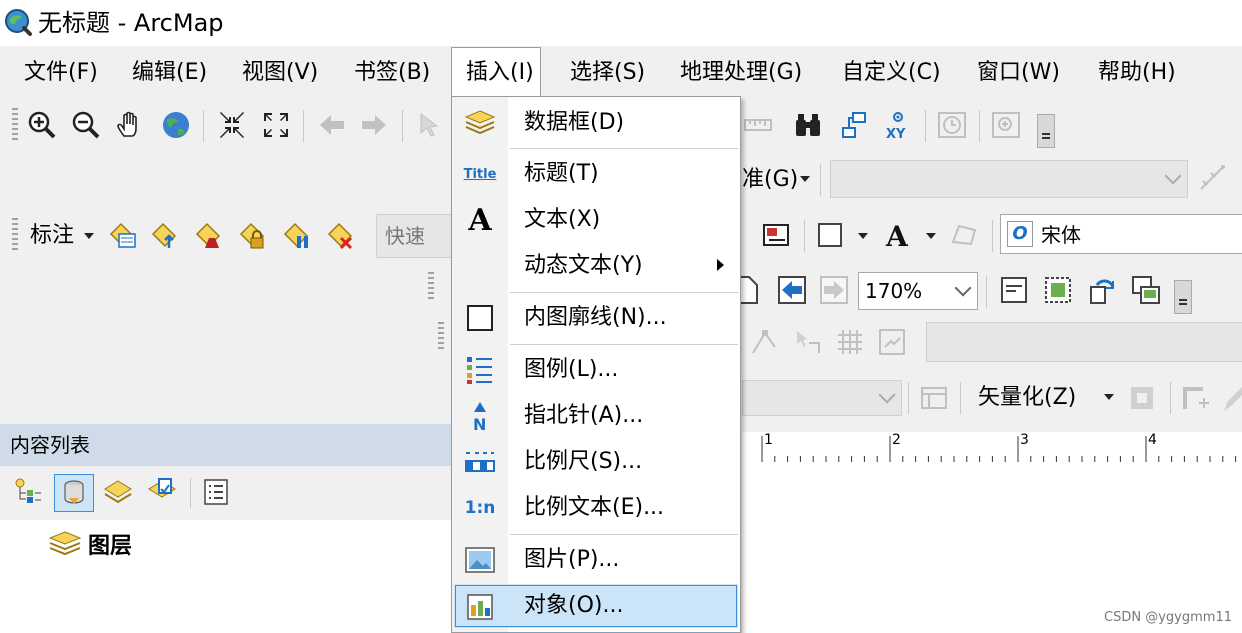  I want to click on labeling-menu: 标注, so click(52, 236).